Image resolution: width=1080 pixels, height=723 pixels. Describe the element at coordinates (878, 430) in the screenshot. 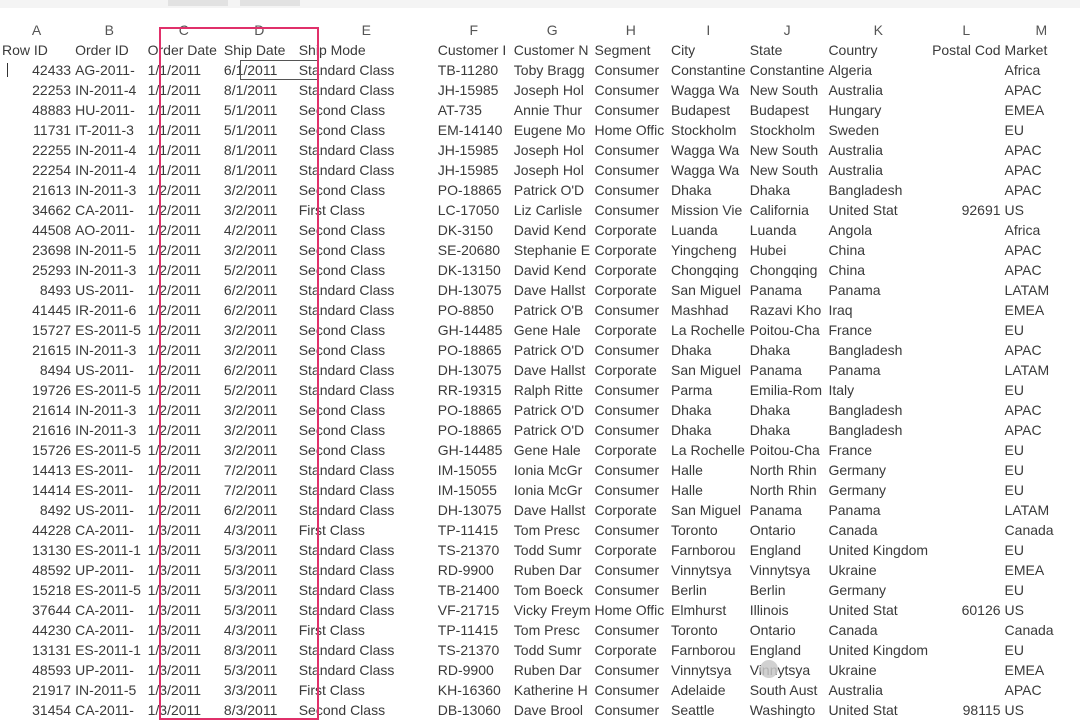

I see `table-cell: Bangladesh` at that location.